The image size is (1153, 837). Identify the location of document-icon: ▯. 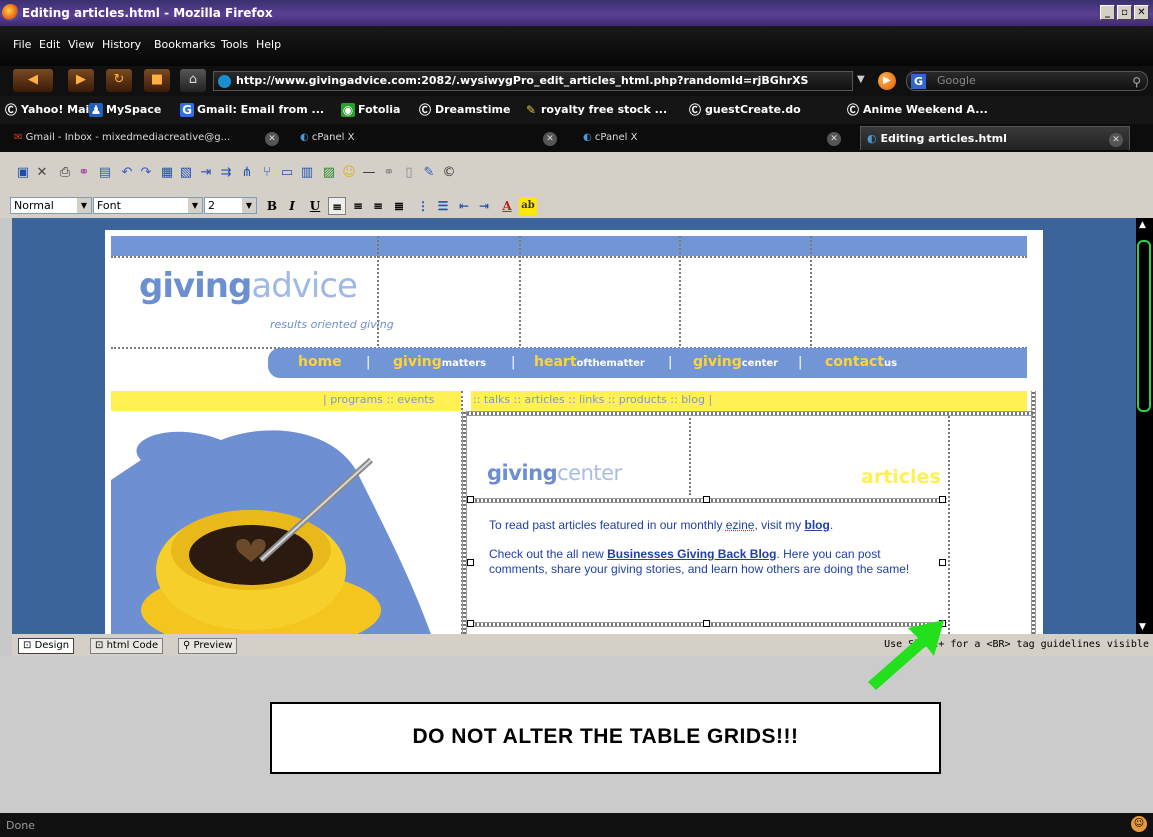
(409, 173).